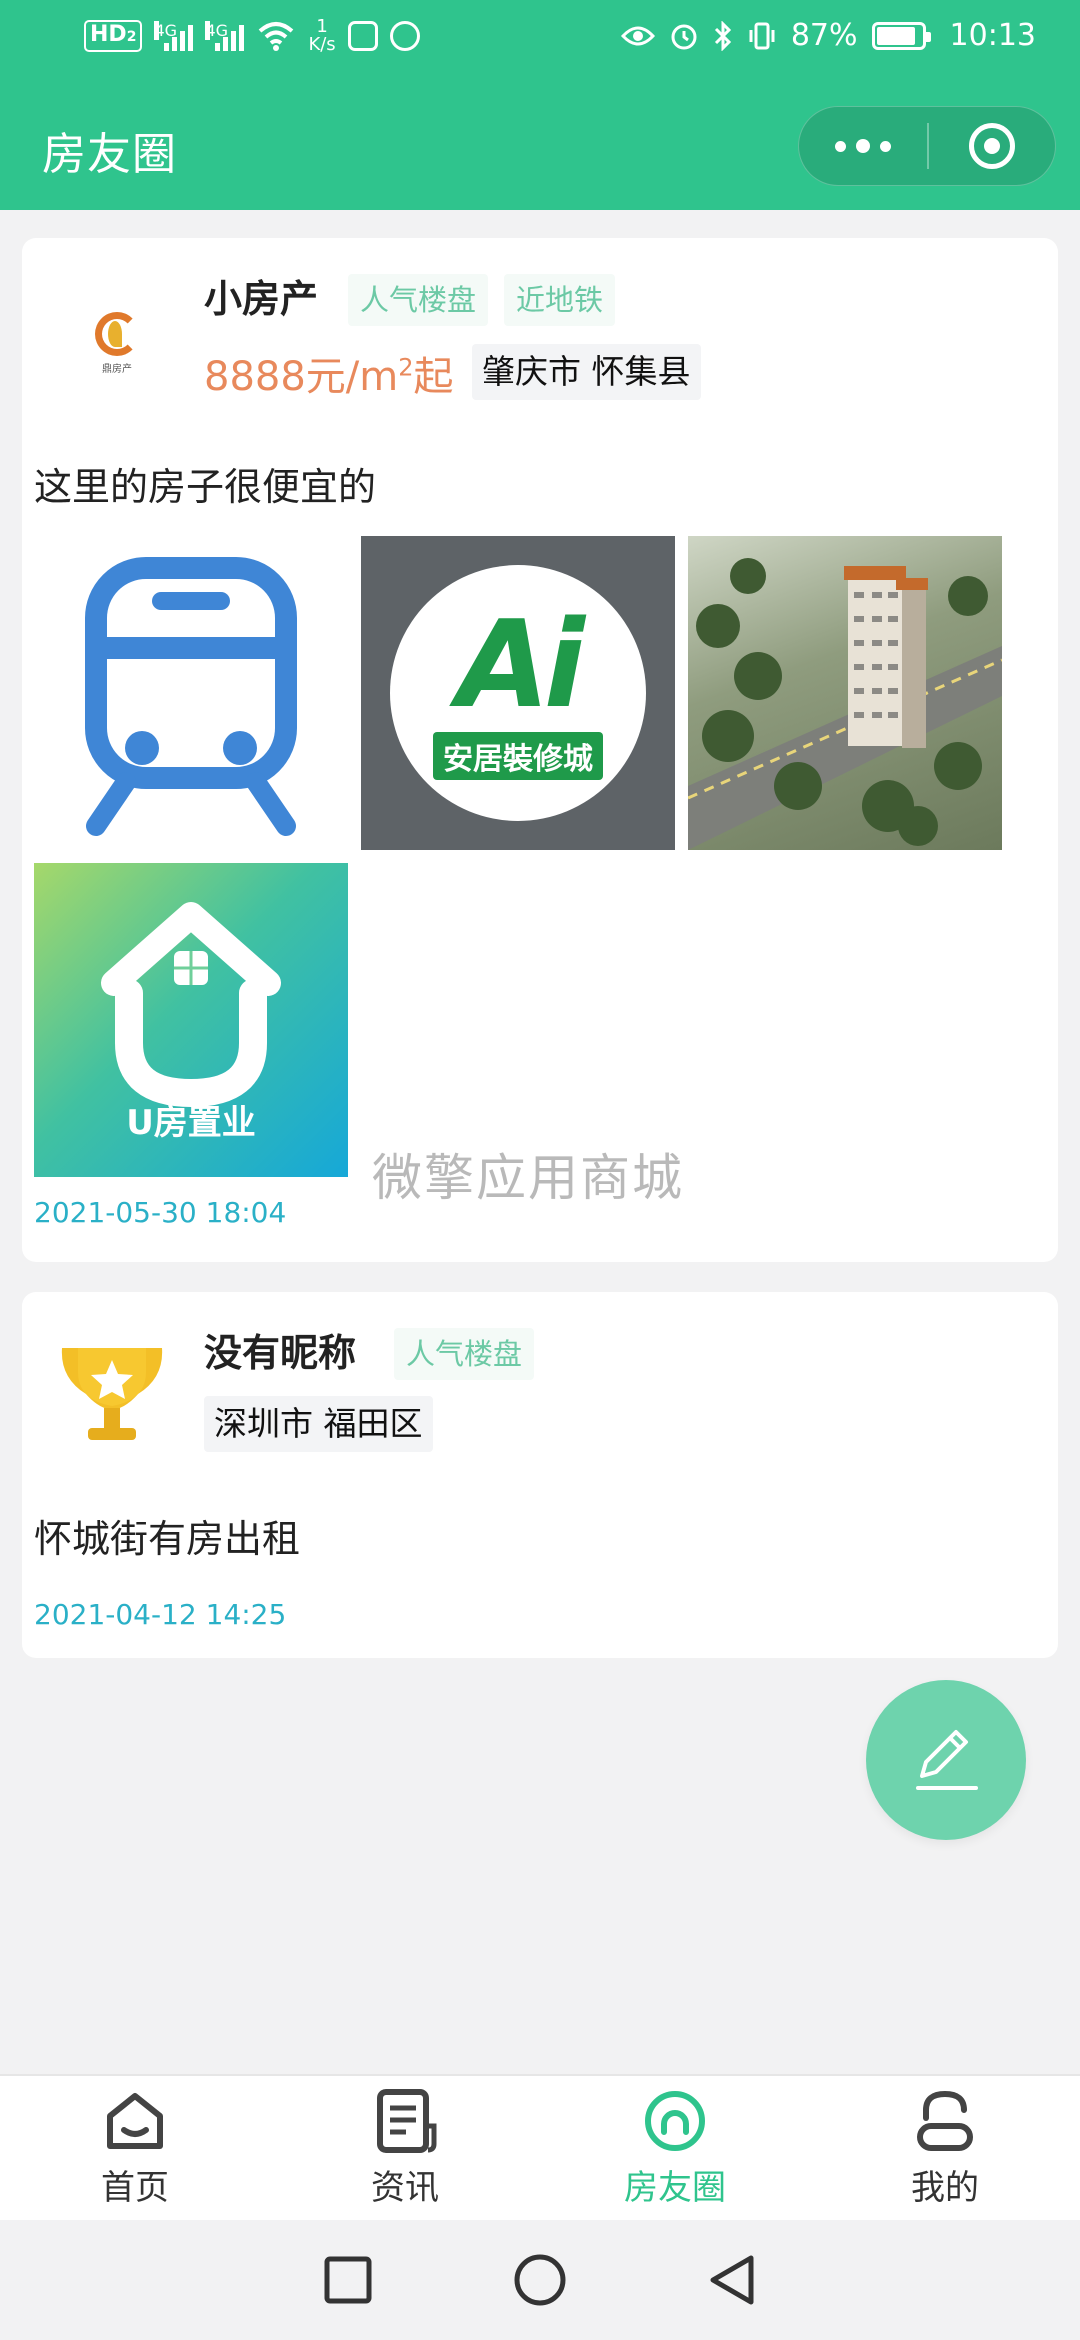 The width and height of the screenshot is (1080, 2340). What do you see at coordinates (637, 35) in the screenshot?
I see `eye-icon` at bounding box center [637, 35].